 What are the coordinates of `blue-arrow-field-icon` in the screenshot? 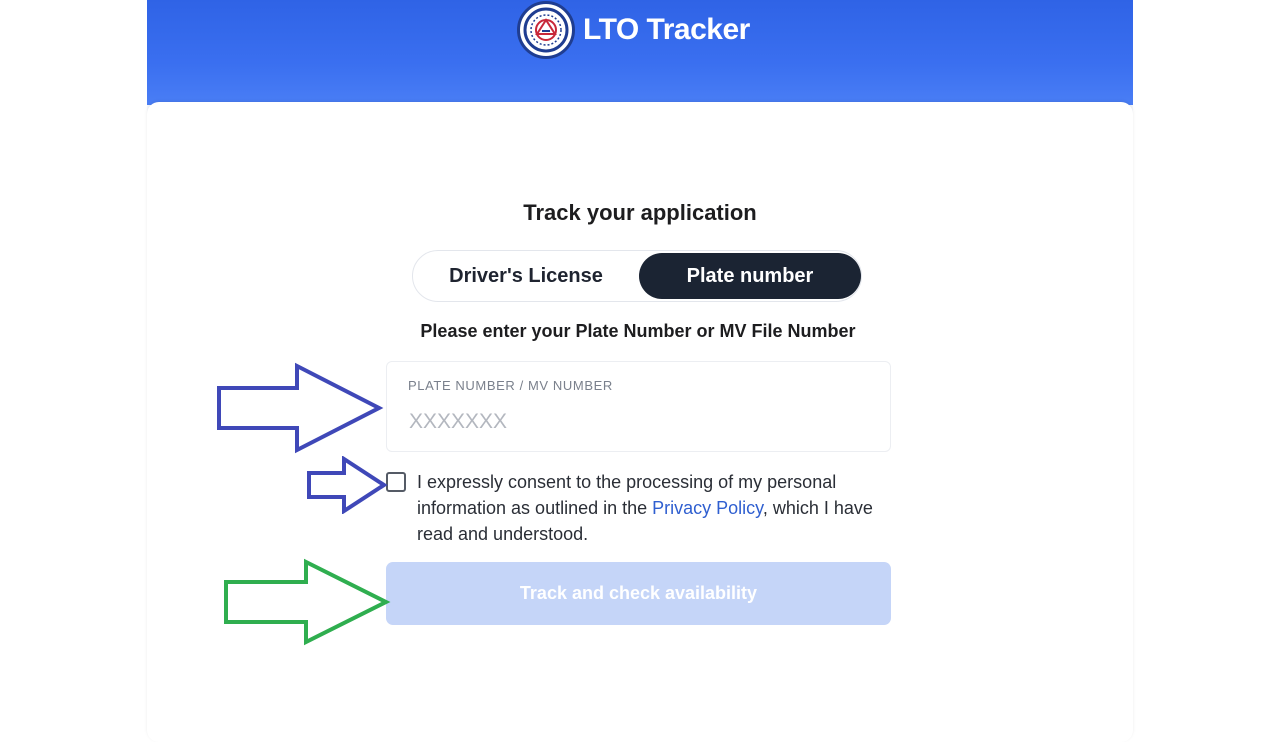 It's located at (300, 408).